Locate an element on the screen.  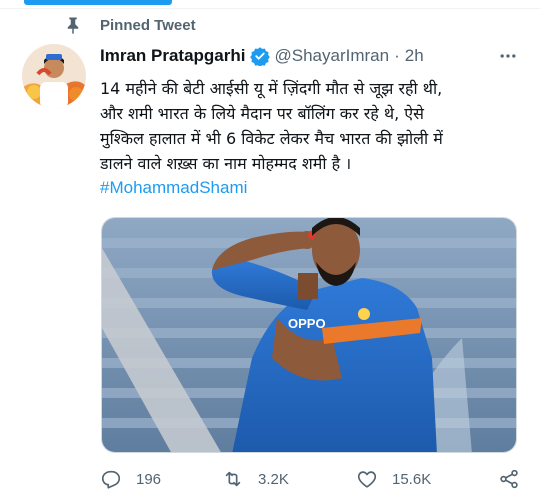
more-options-icon is located at coordinates (508, 56).